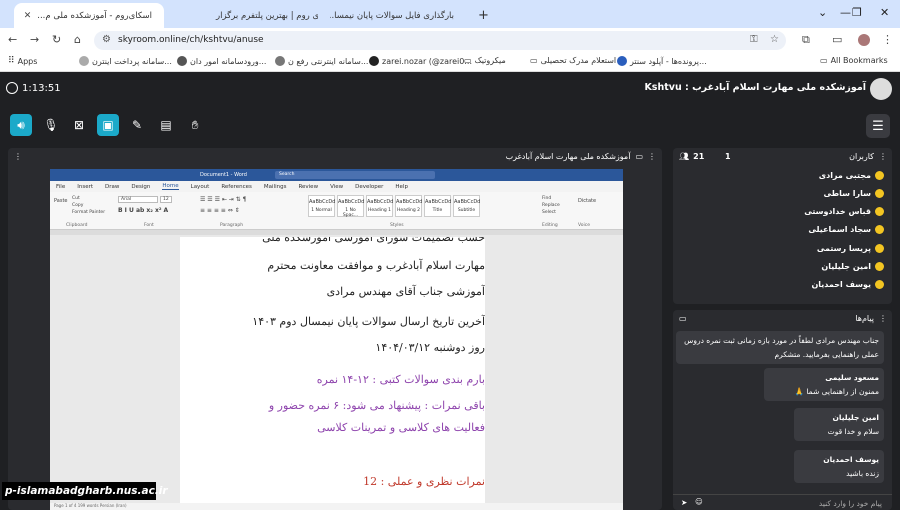  I want to click on replace-button: Replace, so click(551, 205).